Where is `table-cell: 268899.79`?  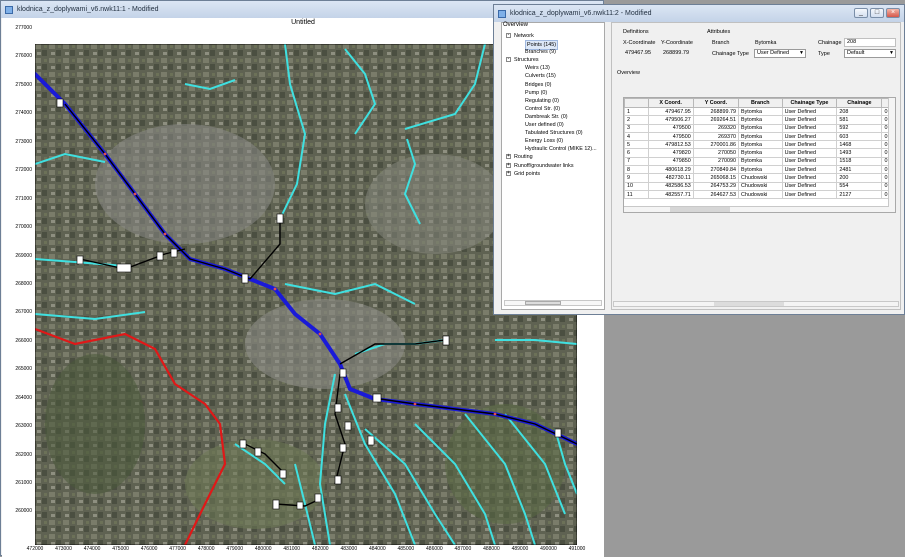 table-cell: 268899.79 is located at coordinates (716, 111).